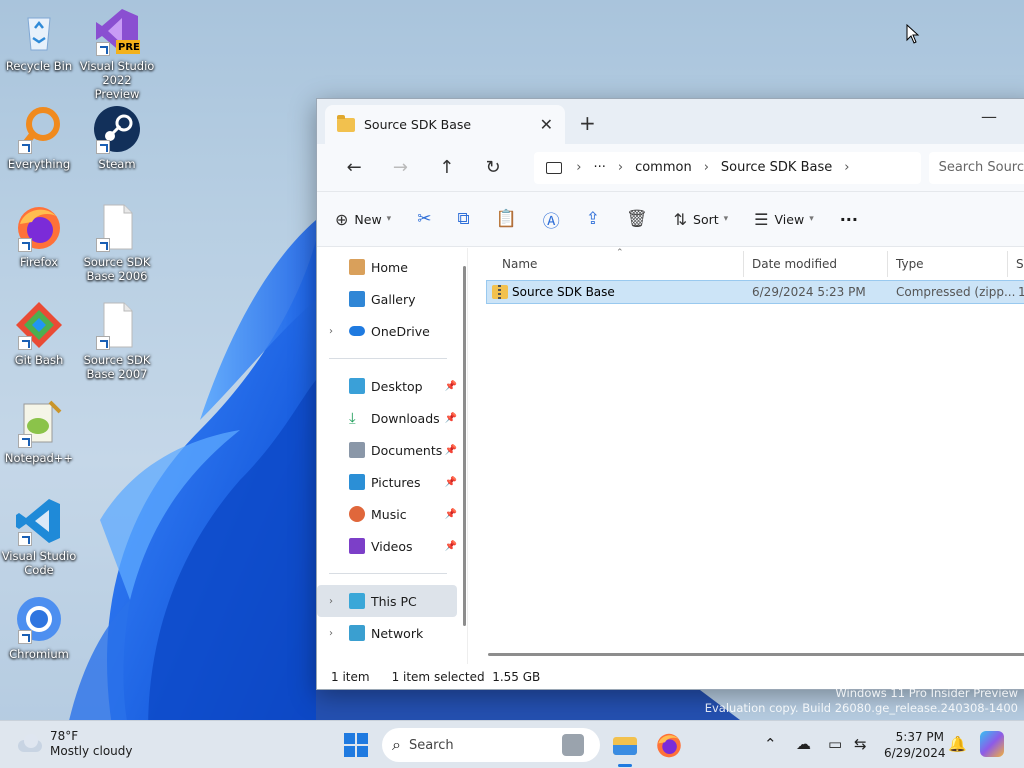 The image size is (1024, 768). Describe the element at coordinates (835, 744) in the screenshot. I see `display-icon: ▭` at that location.